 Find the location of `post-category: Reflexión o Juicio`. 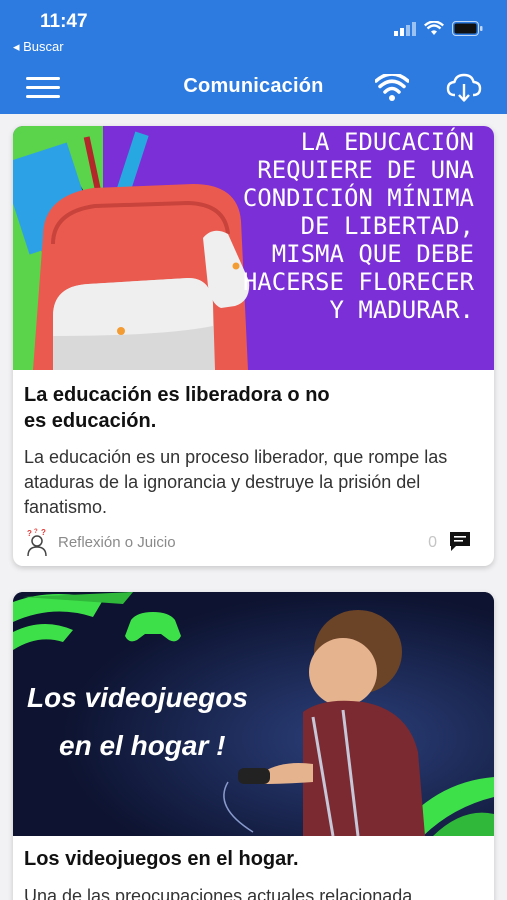

post-category: Reflexión o Juicio is located at coordinates (117, 542).